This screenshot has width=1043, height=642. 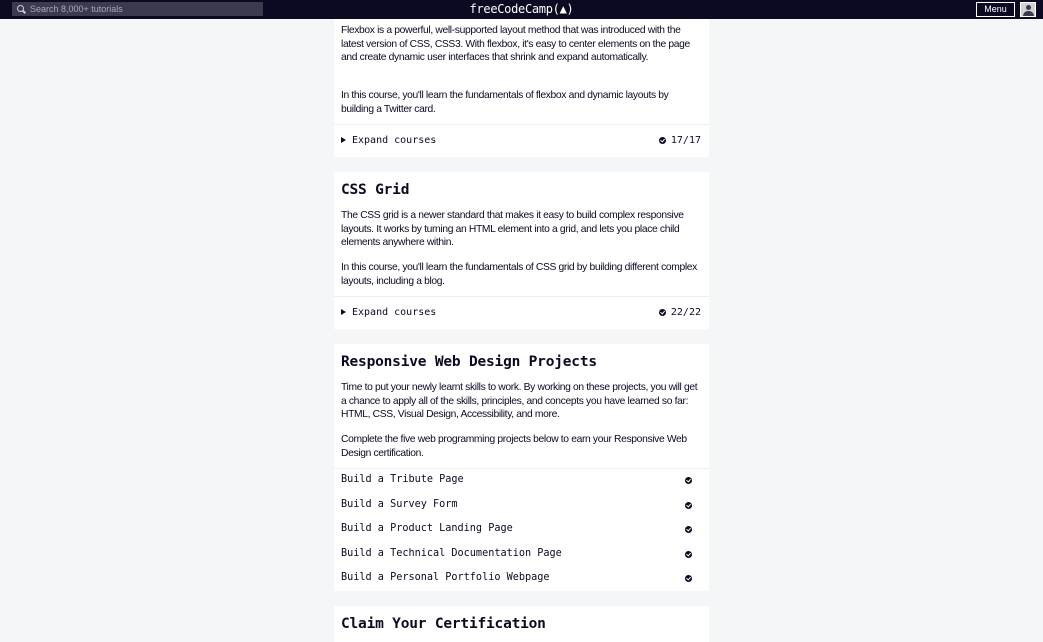 I want to click on project-link-survey-form: Build a Survey Form, so click(x=521, y=506).